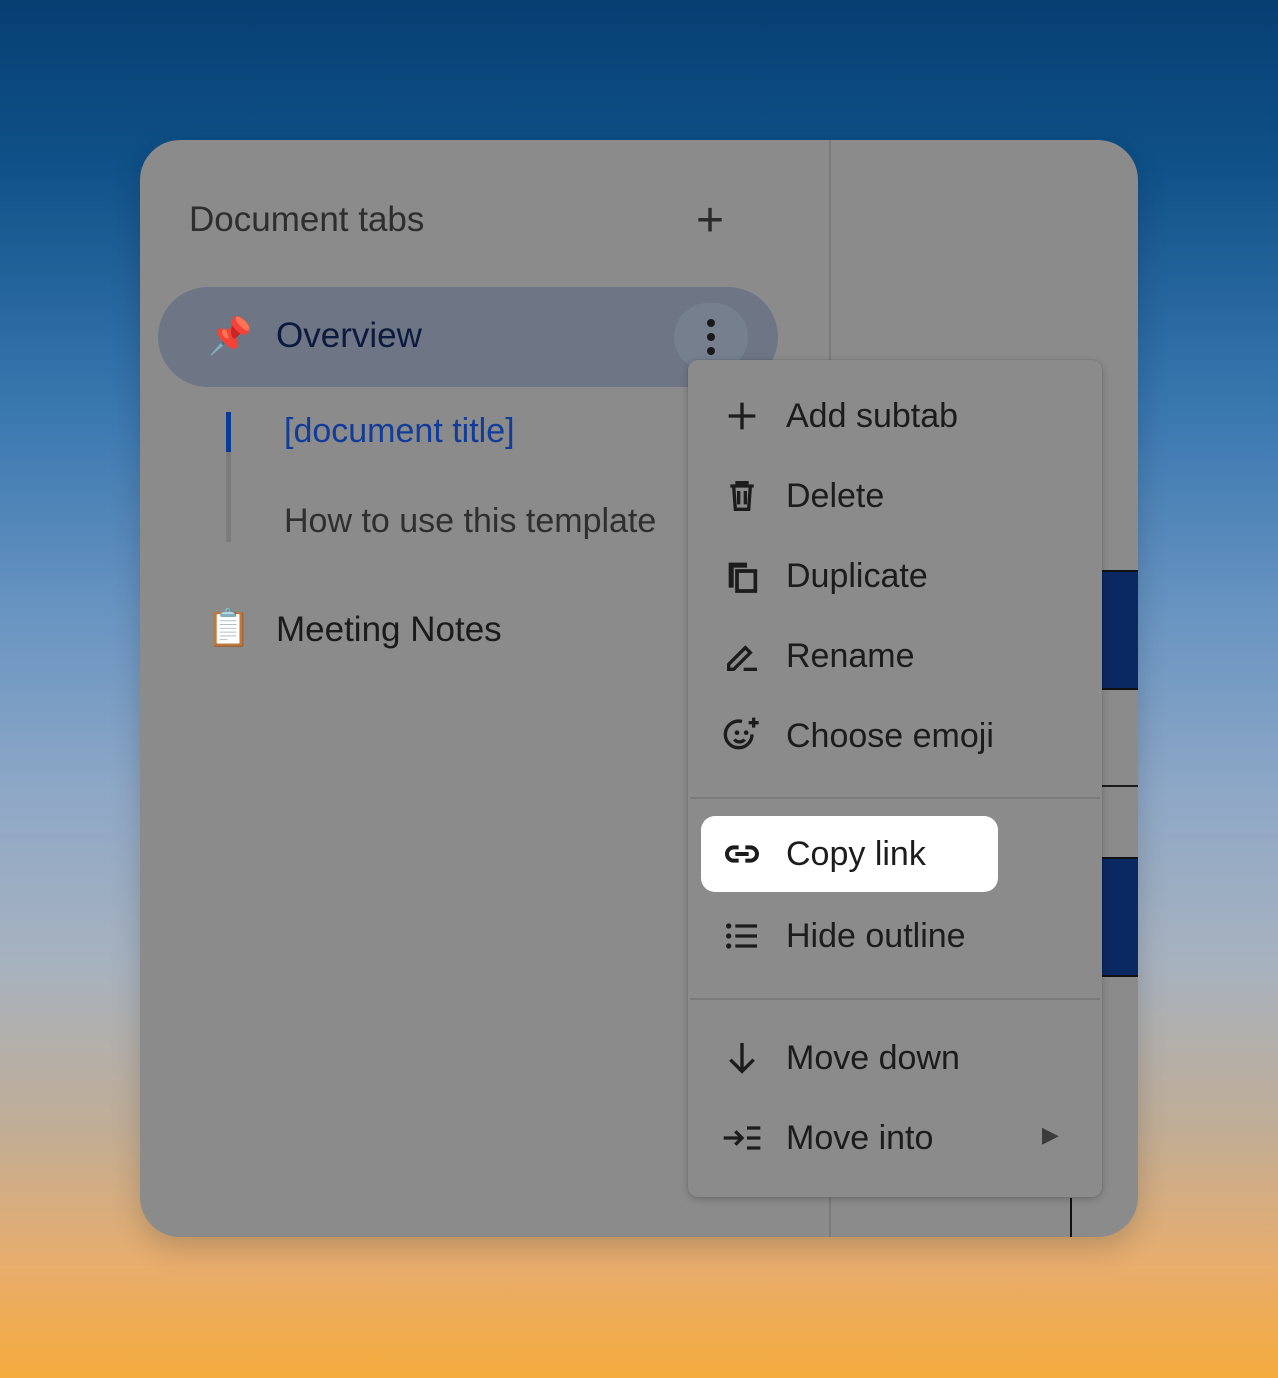 The width and height of the screenshot is (1278, 1378). Describe the element at coordinates (857, 576) in the screenshot. I see `menu-item-label: Duplicate` at that location.